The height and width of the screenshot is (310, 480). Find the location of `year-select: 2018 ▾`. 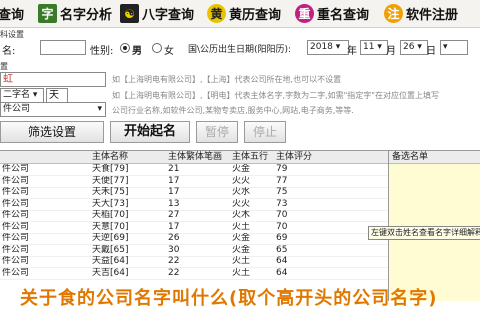

year-select: 2018 ▾ is located at coordinates (328, 47).